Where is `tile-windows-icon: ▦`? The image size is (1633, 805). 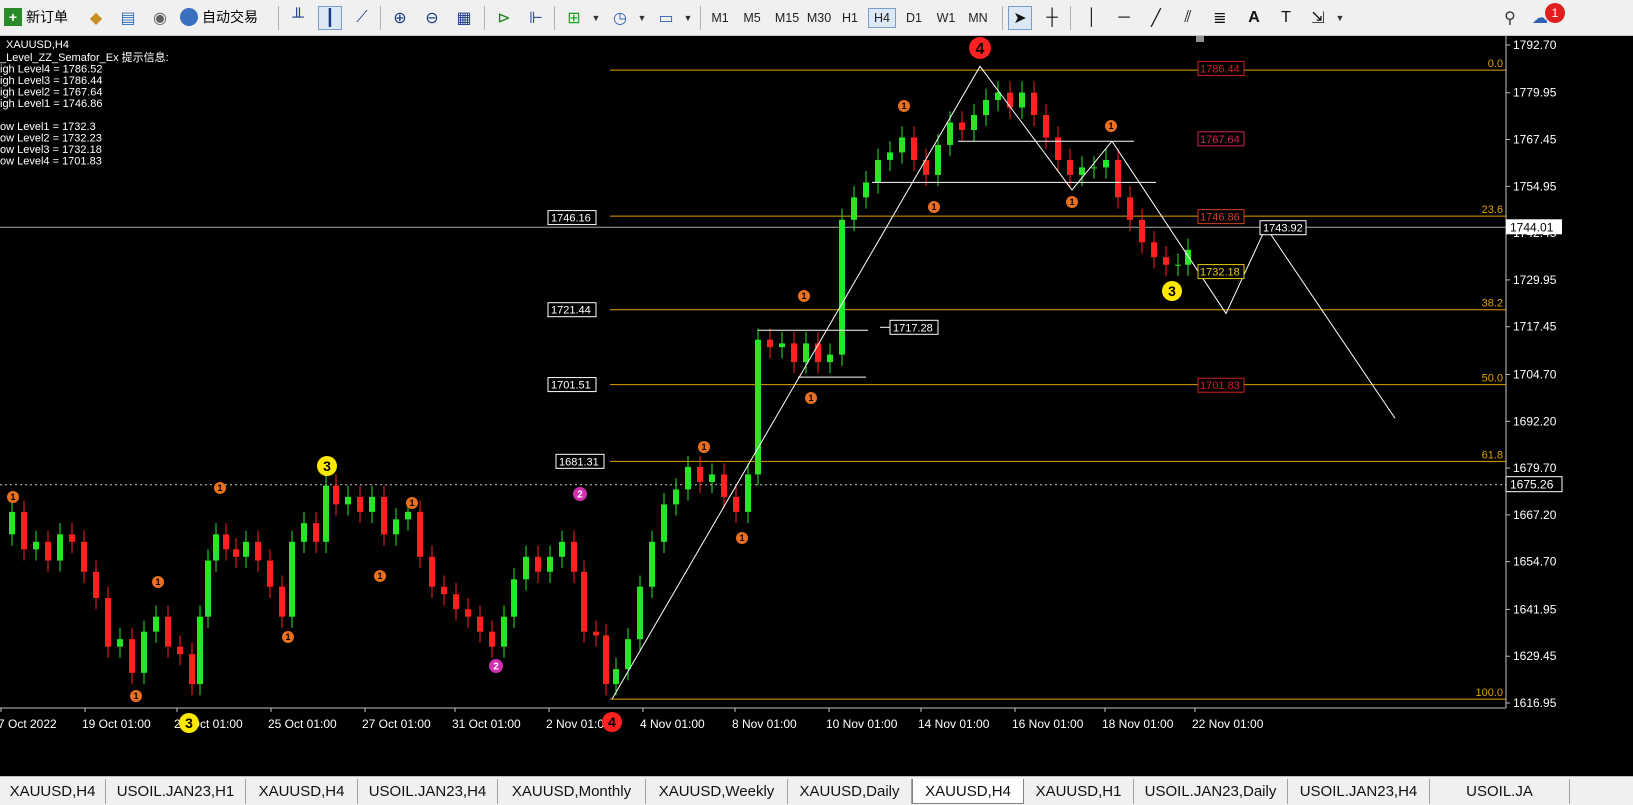 tile-windows-icon: ▦ is located at coordinates (464, 18).